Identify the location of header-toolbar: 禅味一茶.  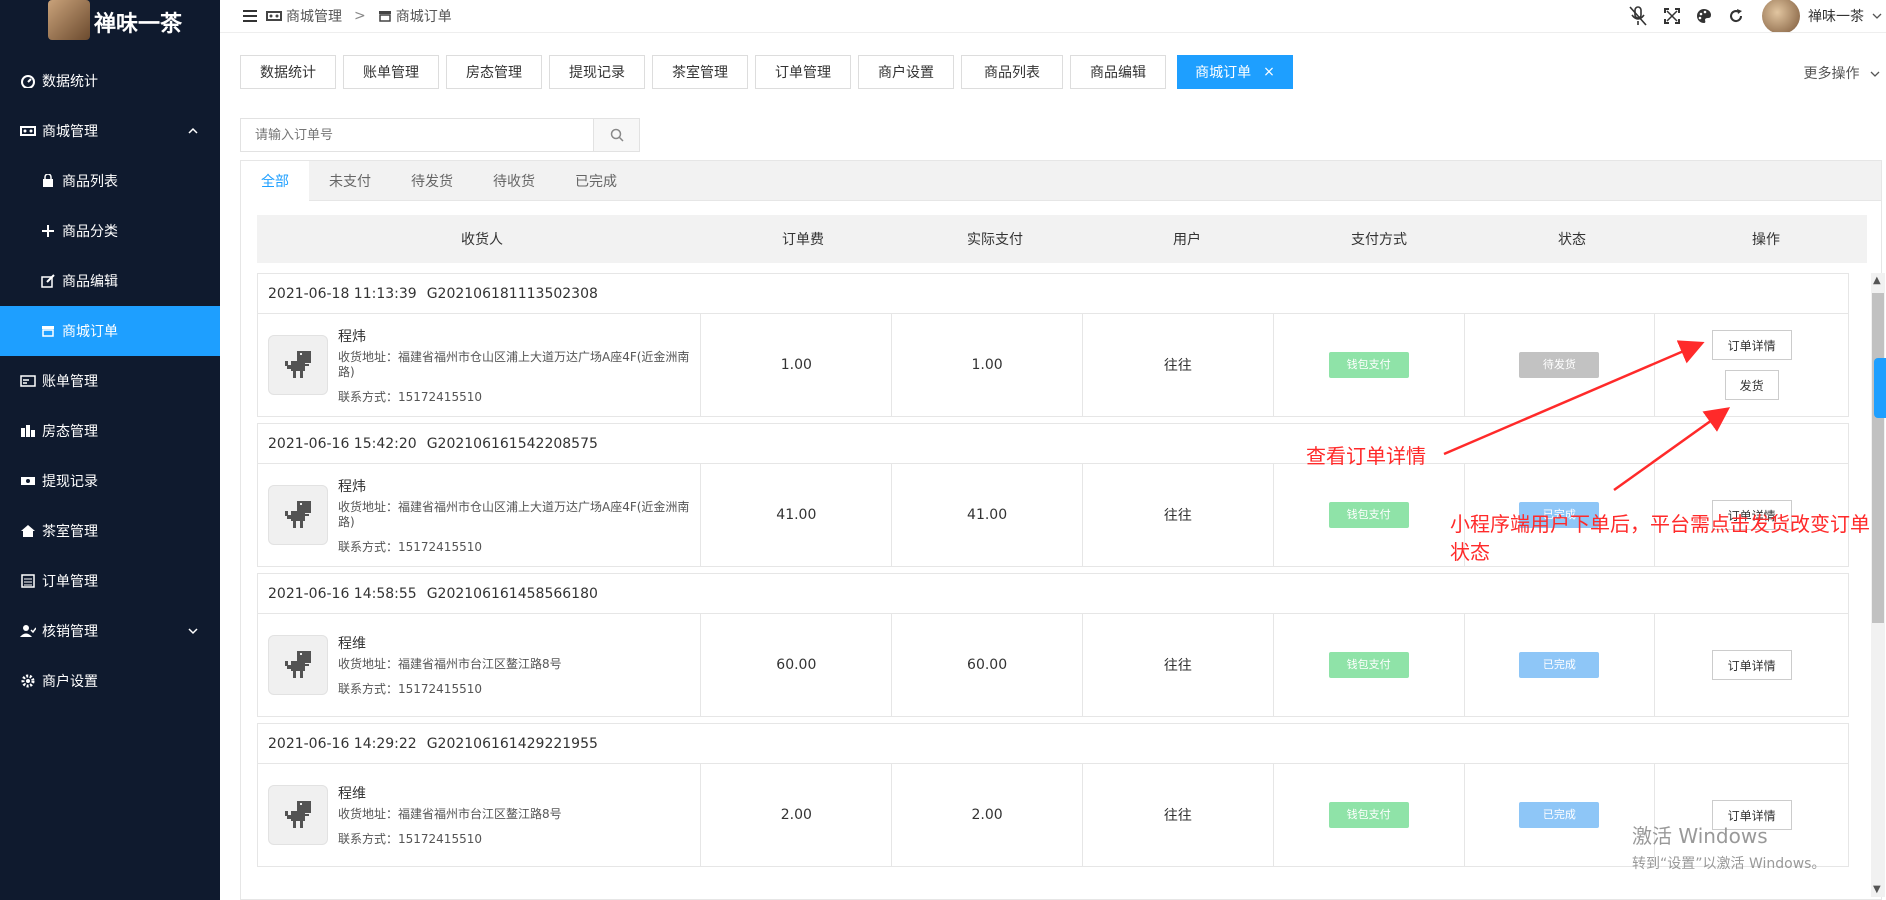
(1753, 17).